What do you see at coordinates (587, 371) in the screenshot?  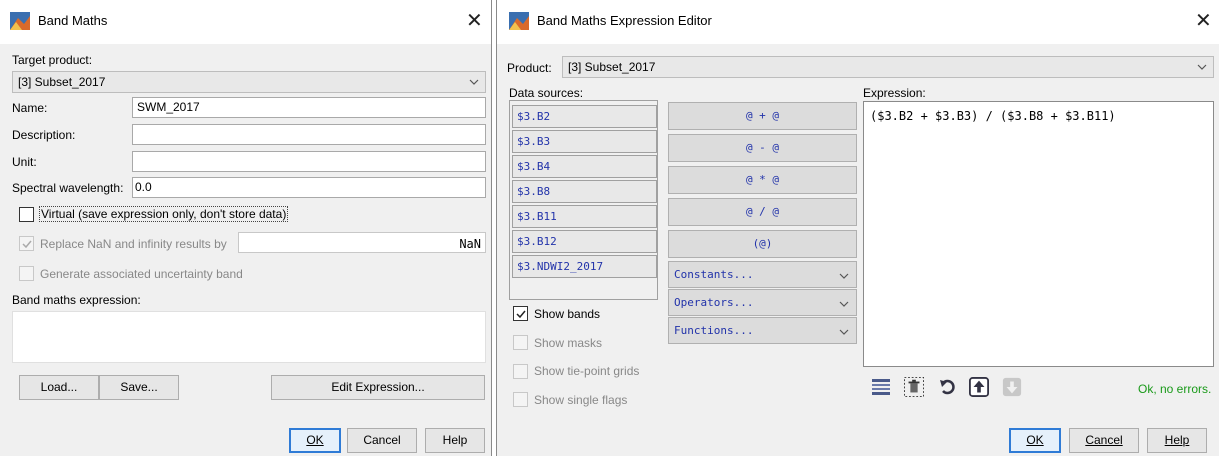 I see `show-tie-point-label: Show tie-point grids` at bounding box center [587, 371].